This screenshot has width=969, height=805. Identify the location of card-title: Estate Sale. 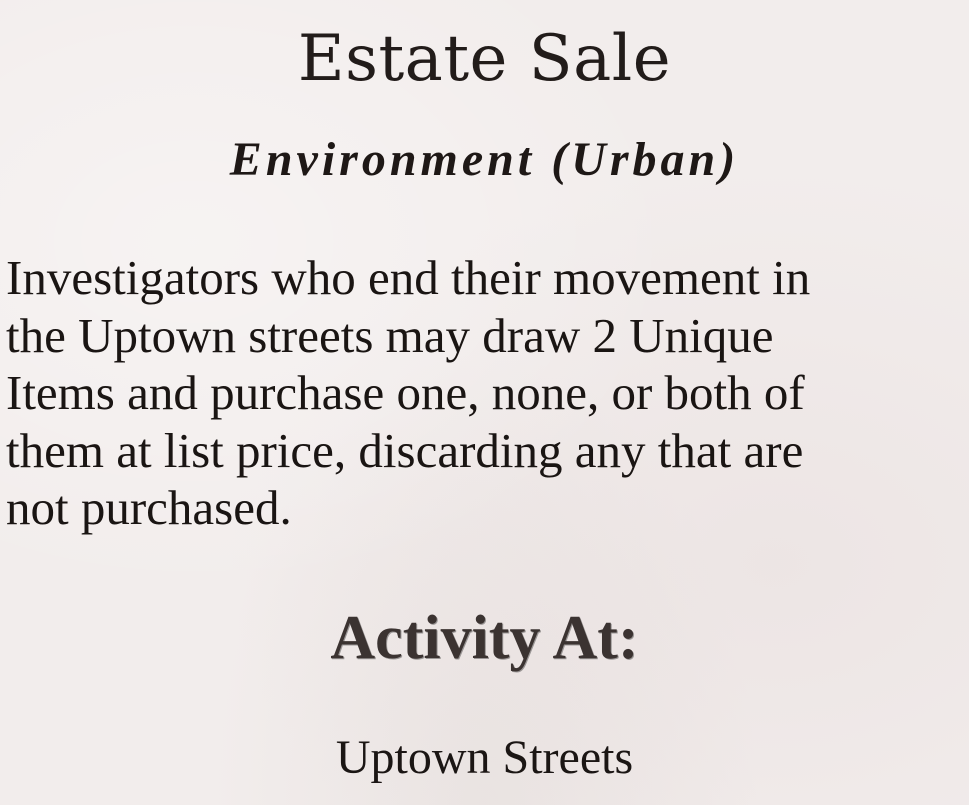
(484, 59).